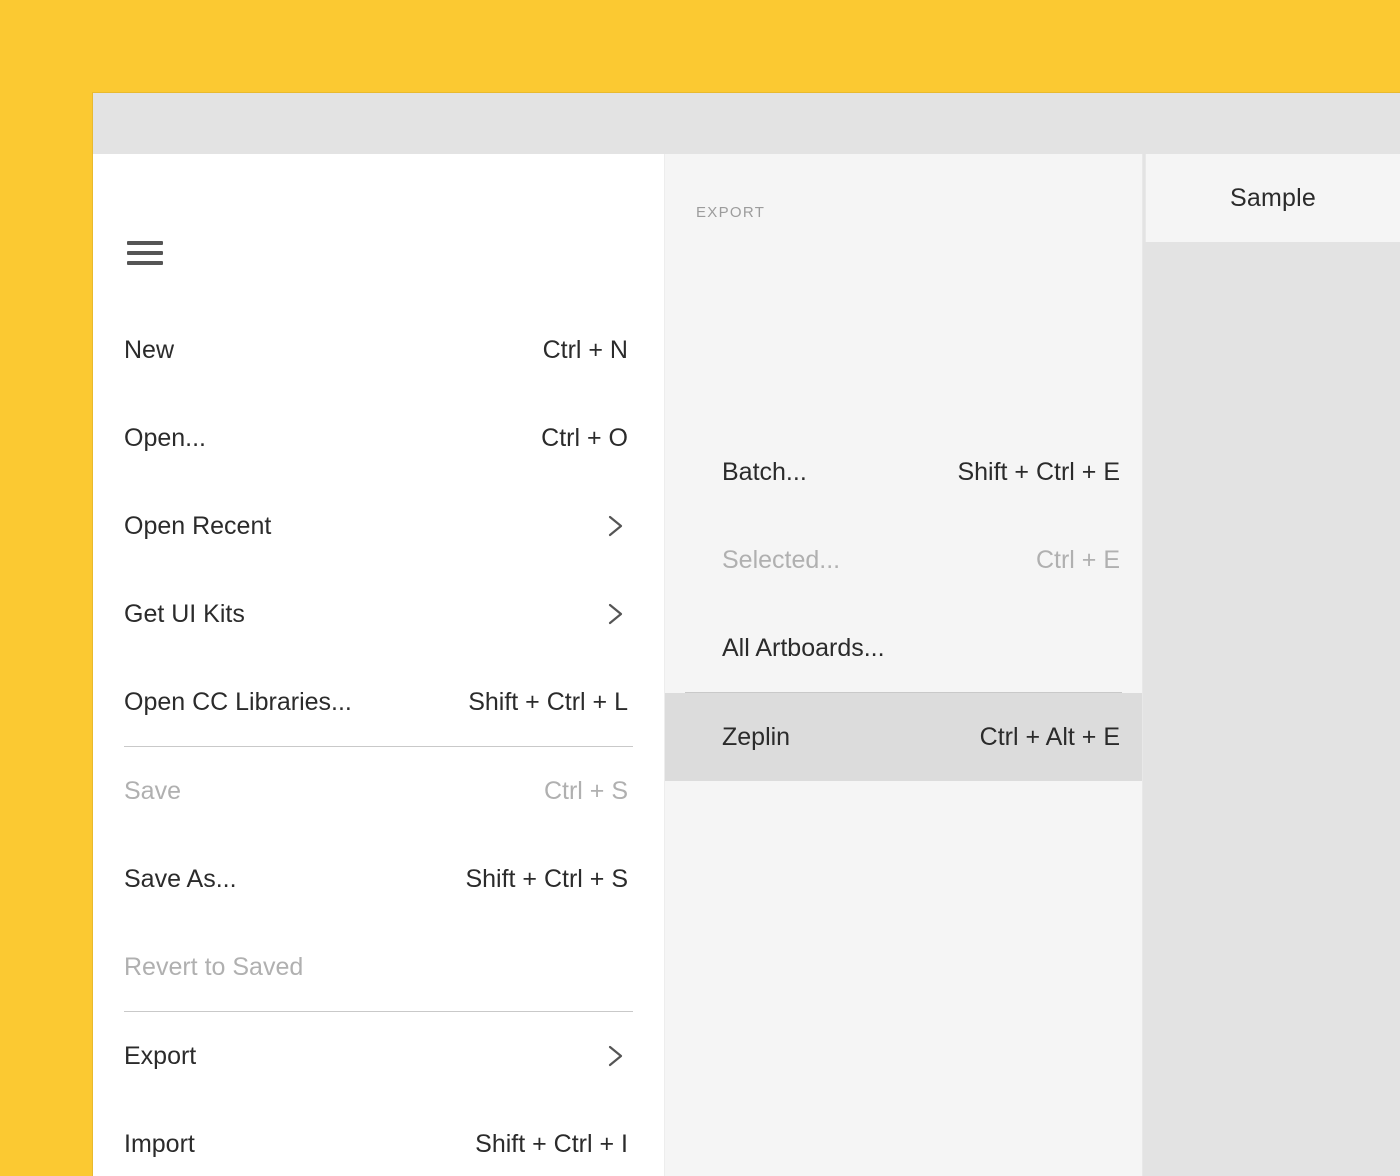 The height and width of the screenshot is (1176, 1400). What do you see at coordinates (1038, 471) in the screenshot?
I see `submenu-item-shortcut: Shift + Ctrl + E` at bounding box center [1038, 471].